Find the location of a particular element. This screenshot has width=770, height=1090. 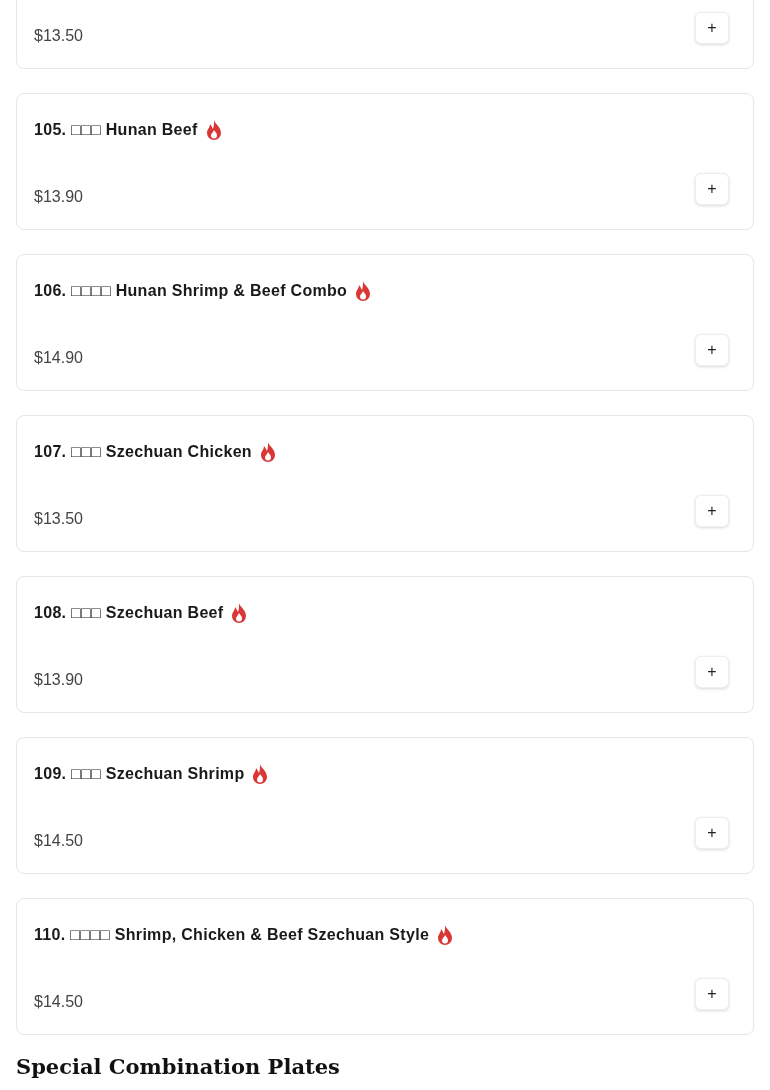

item-title: 110. □□□□ Shrimp, Chicken & Beef Szechuan Style is located at coordinates (232, 935).